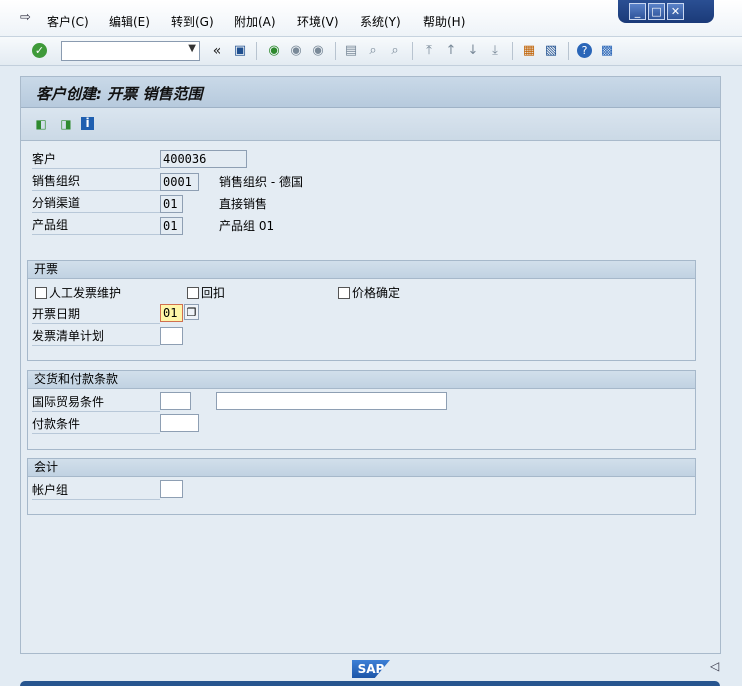 Image resolution: width=742 pixels, height=686 pixels. I want to click on back-double-arrow-icon: «, so click(217, 51).